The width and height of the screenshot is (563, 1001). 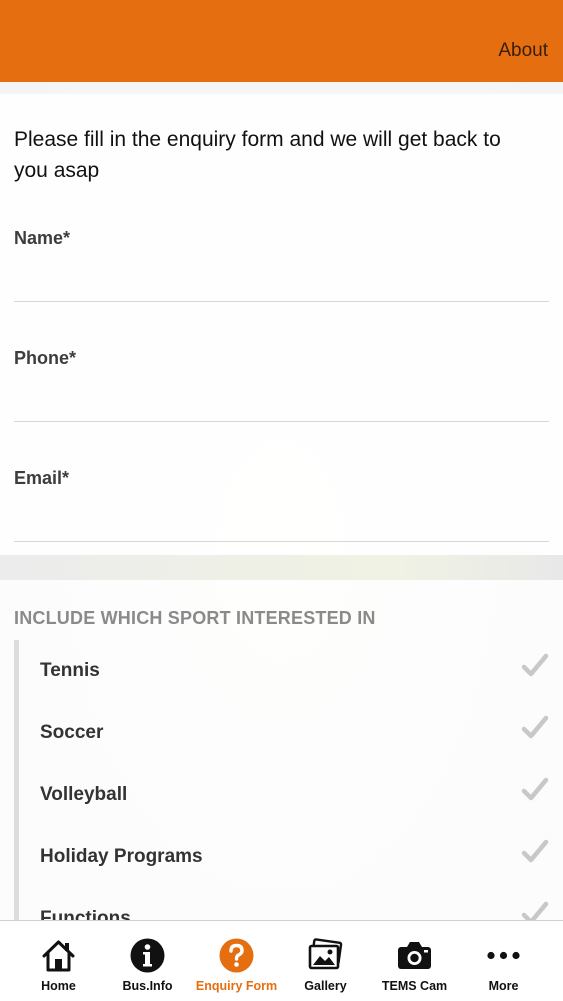 I want to click on sport-label: Functions, so click(x=85, y=914).